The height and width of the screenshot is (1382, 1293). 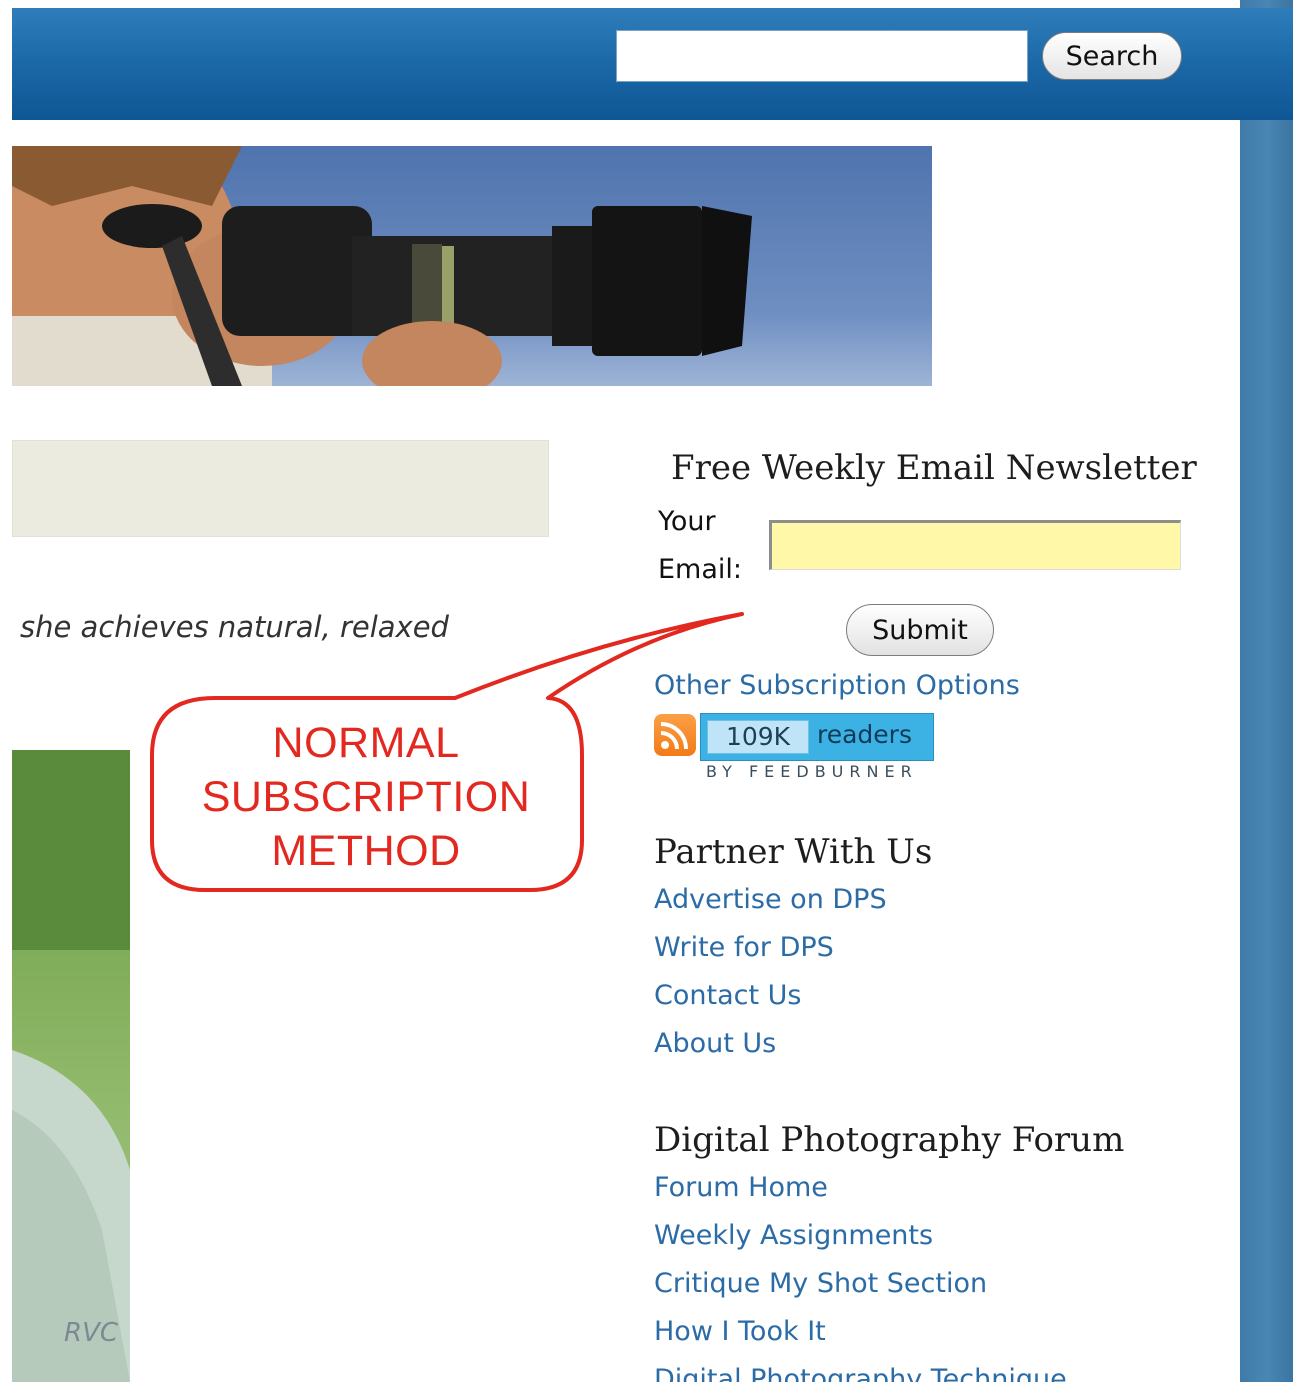 What do you see at coordinates (740, 1331) in the screenshot?
I see `how-i-took-it-link: How I Took It` at bounding box center [740, 1331].